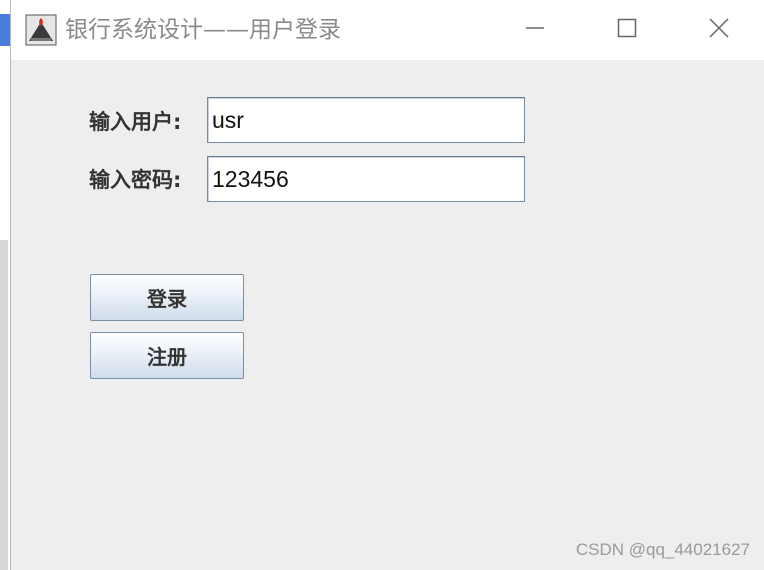 The width and height of the screenshot is (764, 570). I want to click on close-icon, so click(719, 30).